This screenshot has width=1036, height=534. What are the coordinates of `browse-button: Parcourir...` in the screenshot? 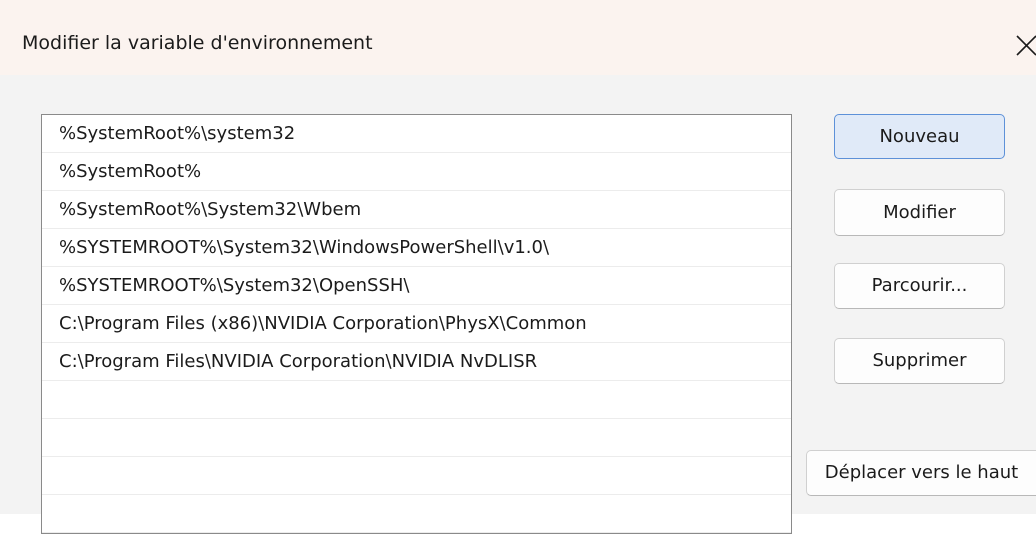 It's located at (919, 286).